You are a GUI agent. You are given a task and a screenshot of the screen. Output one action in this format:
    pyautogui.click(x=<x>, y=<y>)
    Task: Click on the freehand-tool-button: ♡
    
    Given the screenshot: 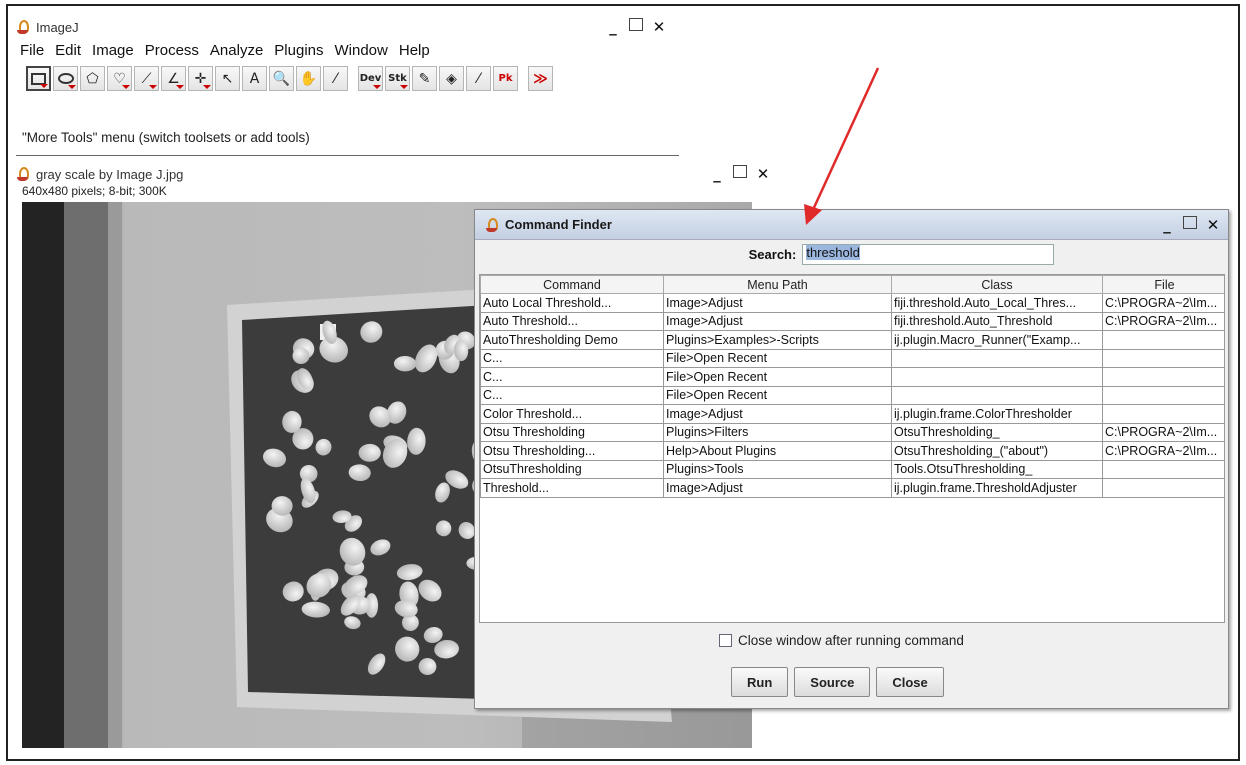 What is the action you would take?
    pyautogui.click(x=119, y=78)
    